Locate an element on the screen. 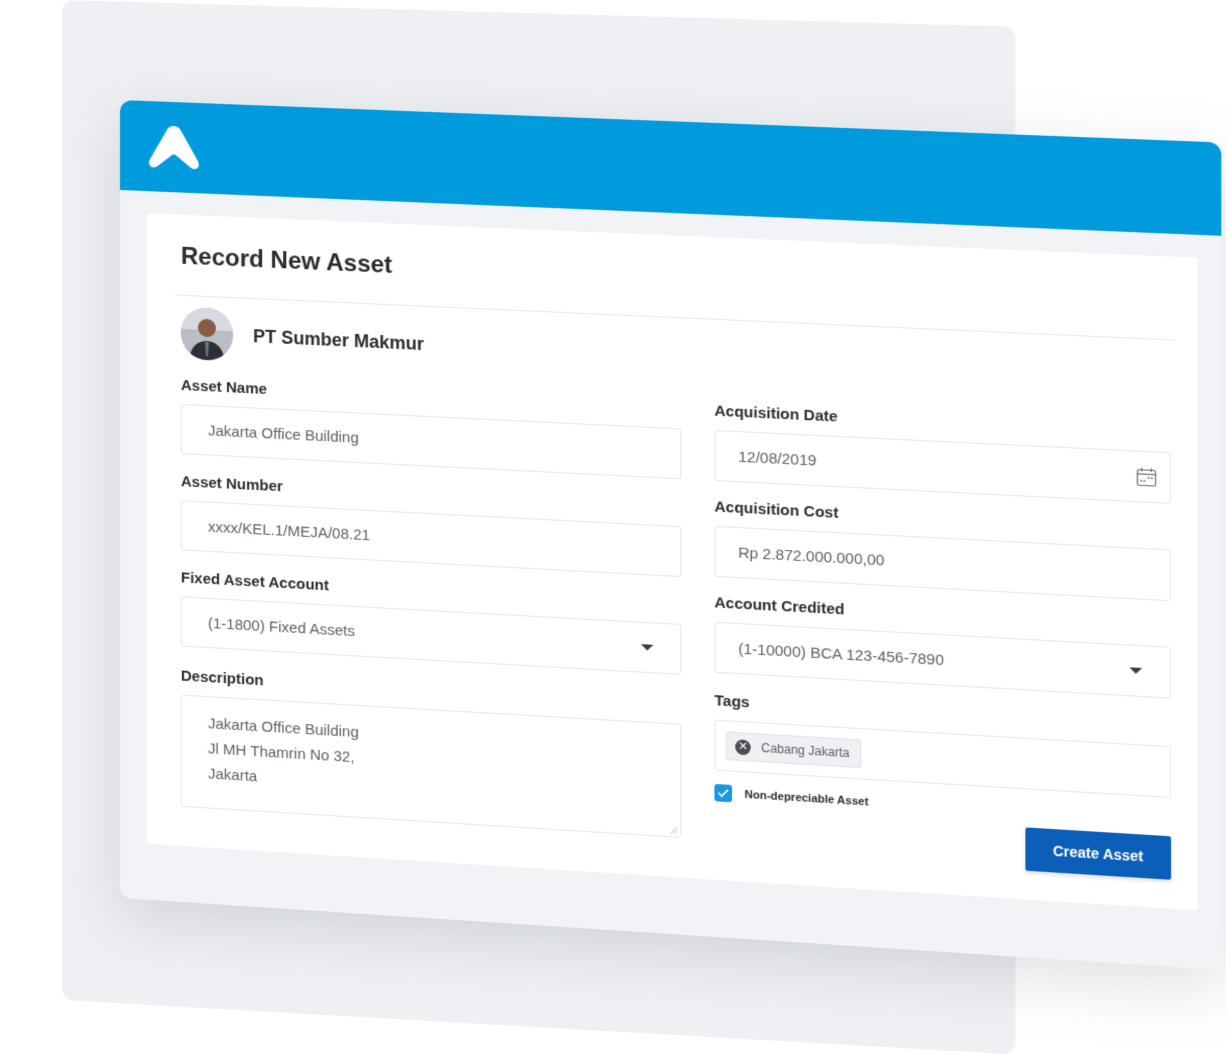 The width and height of the screenshot is (1226, 1054). remove-tag-icon: ✕ is located at coordinates (743, 746).